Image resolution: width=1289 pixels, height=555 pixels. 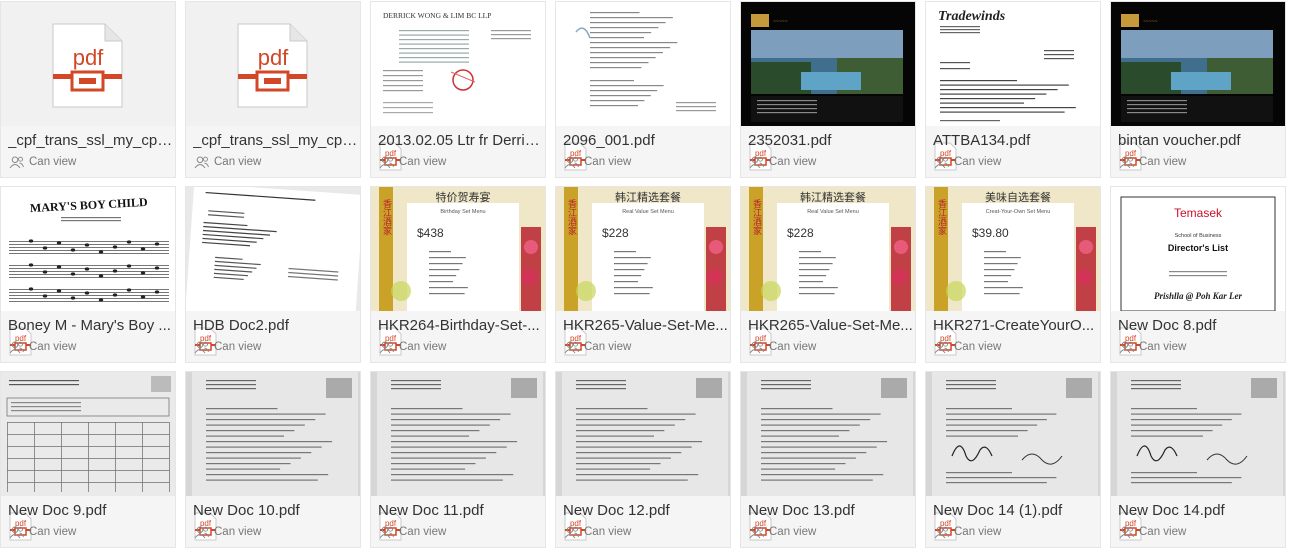 I want to click on file-thumbnail: ~~~~~, so click(x=828, y=64).